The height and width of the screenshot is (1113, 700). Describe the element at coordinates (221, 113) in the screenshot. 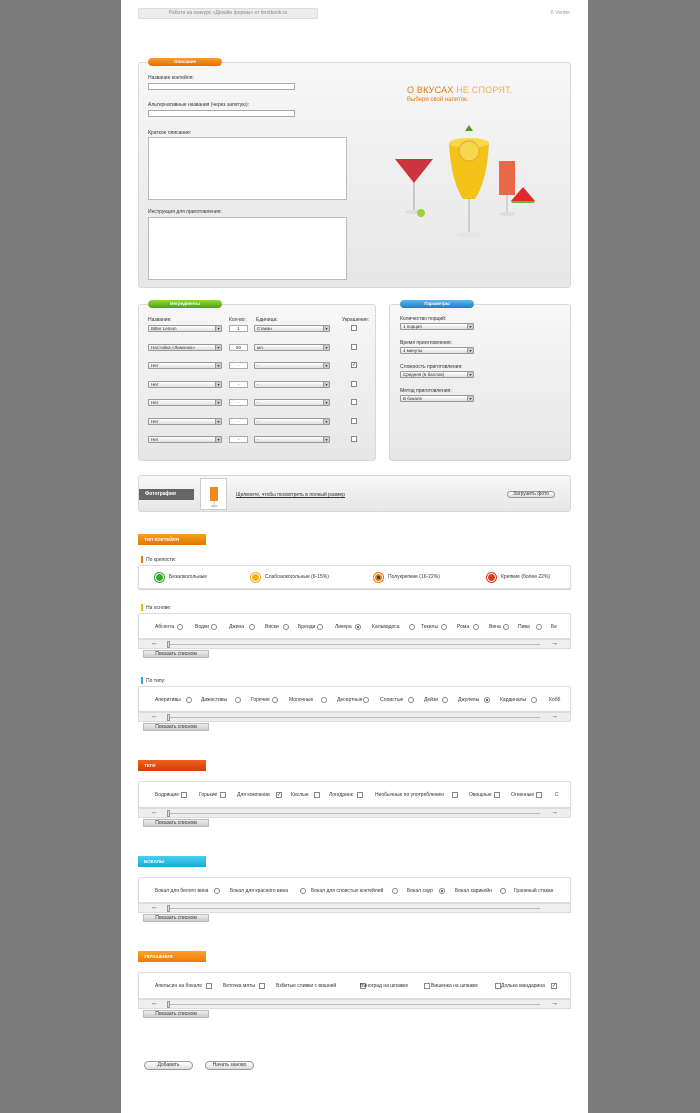

I see `alt-names-field` at that location.